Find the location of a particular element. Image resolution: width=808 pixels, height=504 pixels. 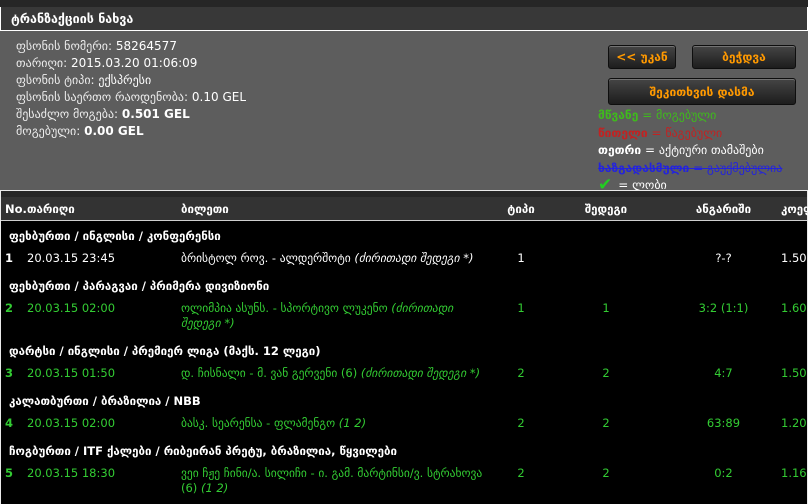

ticket-market-note: (ძირითადი შედეგი *) is located at coordinates (420, 373).